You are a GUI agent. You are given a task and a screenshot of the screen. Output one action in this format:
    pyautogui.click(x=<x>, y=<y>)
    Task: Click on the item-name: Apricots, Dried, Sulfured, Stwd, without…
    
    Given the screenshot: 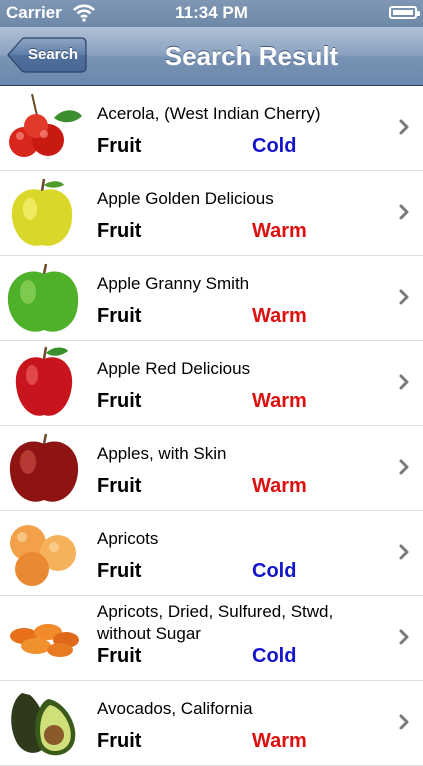 What is the action you would take?
    pyautogui.click(x=215, y=622)
    